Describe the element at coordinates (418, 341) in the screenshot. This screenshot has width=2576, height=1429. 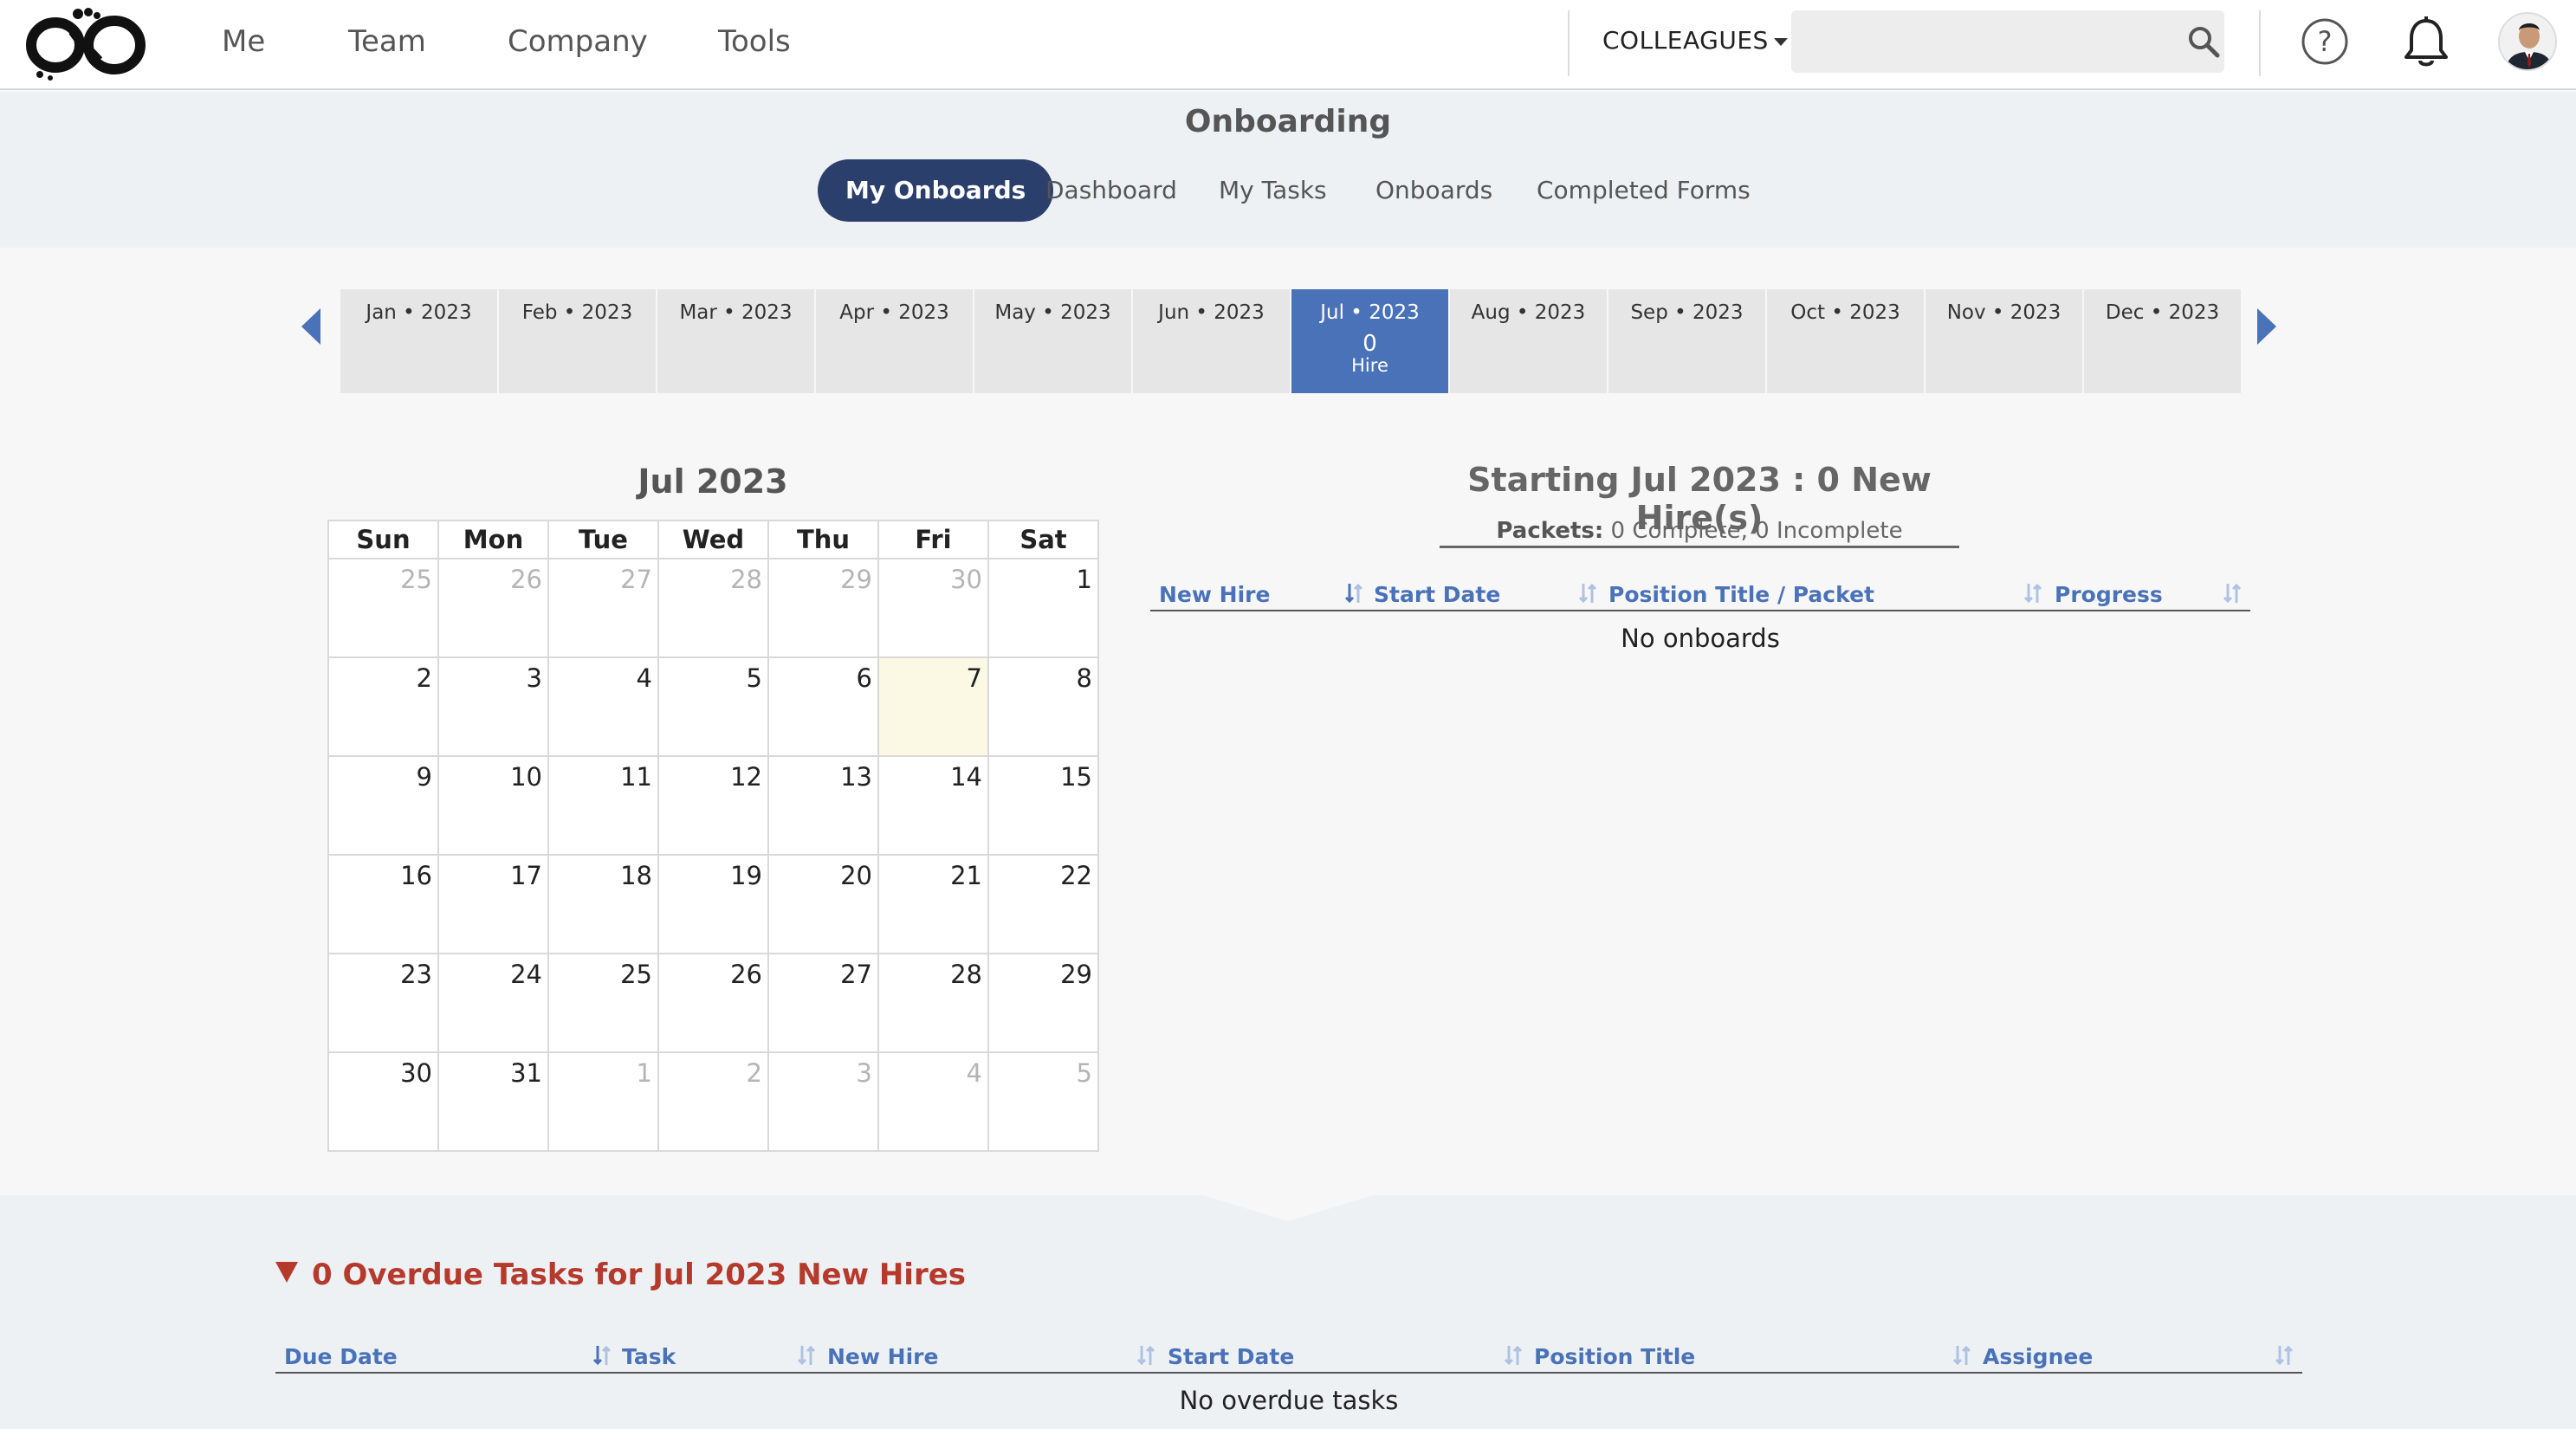
I see `month-tab-jan: Jan • 2023` at that location.